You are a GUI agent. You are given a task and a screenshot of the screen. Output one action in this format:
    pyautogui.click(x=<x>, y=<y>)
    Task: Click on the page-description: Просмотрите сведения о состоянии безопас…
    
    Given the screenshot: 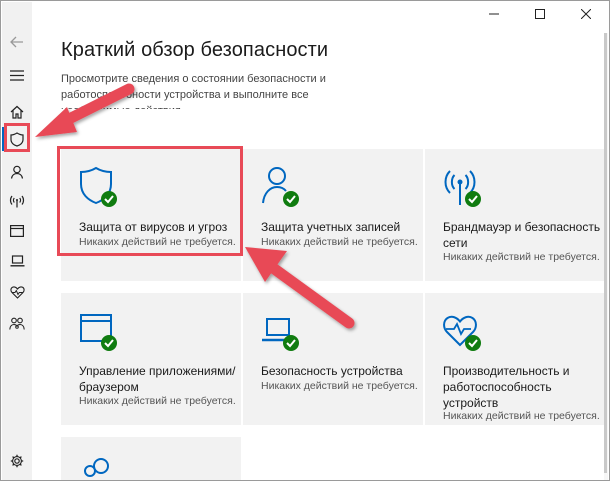 What is the action you would take?
    pyautogui.click(x=193, y=91)
    